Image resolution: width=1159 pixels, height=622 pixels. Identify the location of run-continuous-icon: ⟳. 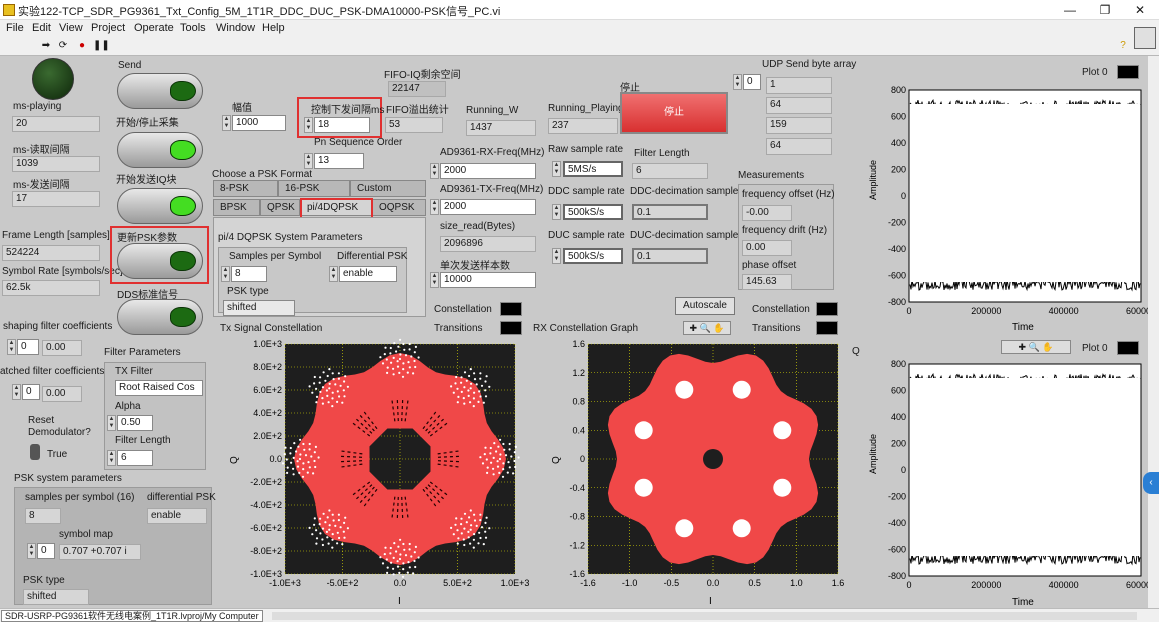
(63, 46).